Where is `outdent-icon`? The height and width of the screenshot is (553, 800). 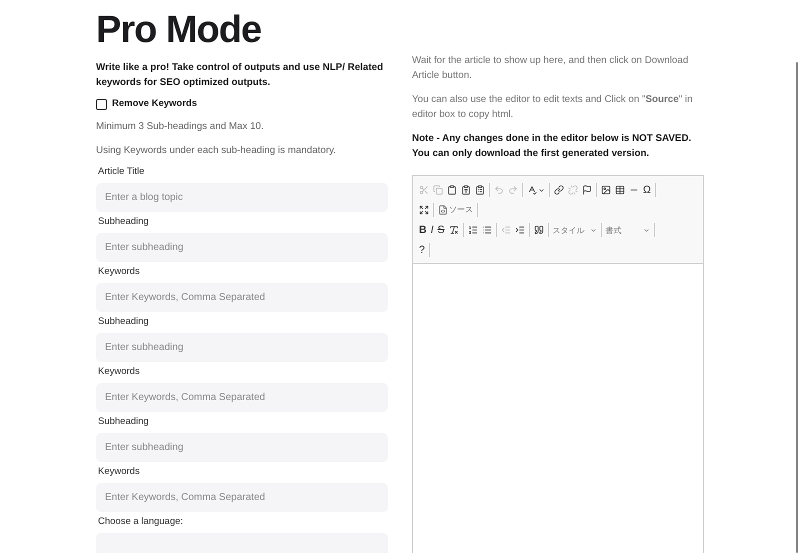 outdent-icon is located at coordinates (505, 230).